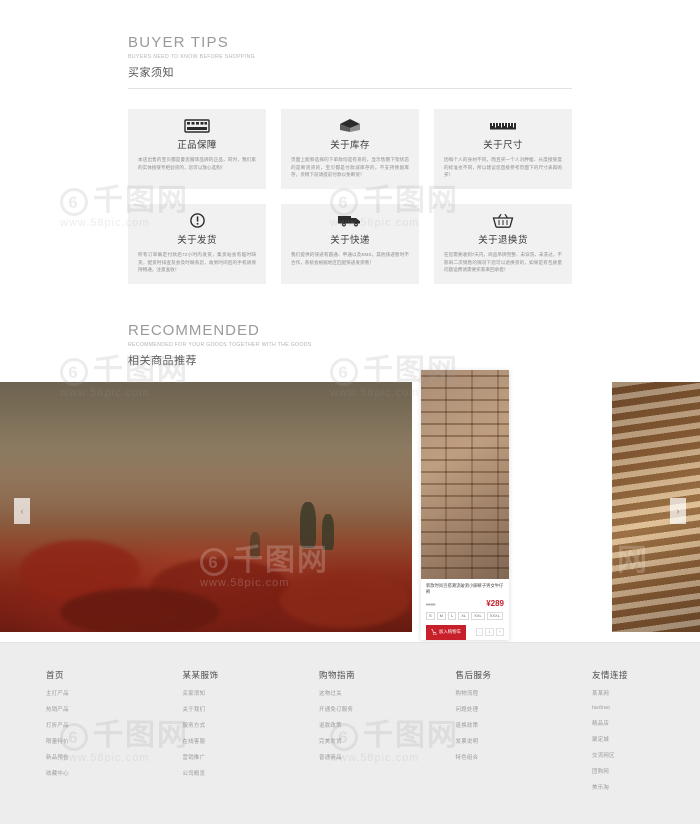 The width and height of the screenshot is (700, 824). Describe the element at coordinates (232, 693) in the screenshot. I see `footer-link: 买家须知` at that location.